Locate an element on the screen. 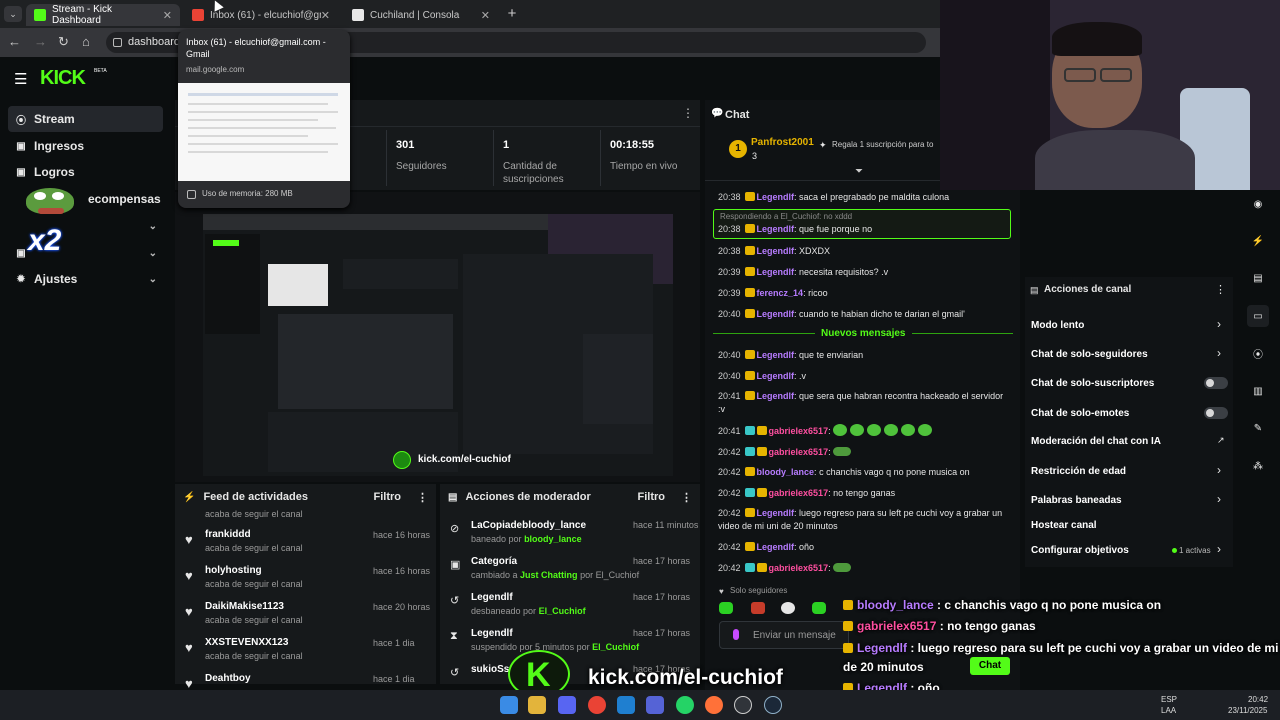  site-info-icon is located at coordinates (117, 42).